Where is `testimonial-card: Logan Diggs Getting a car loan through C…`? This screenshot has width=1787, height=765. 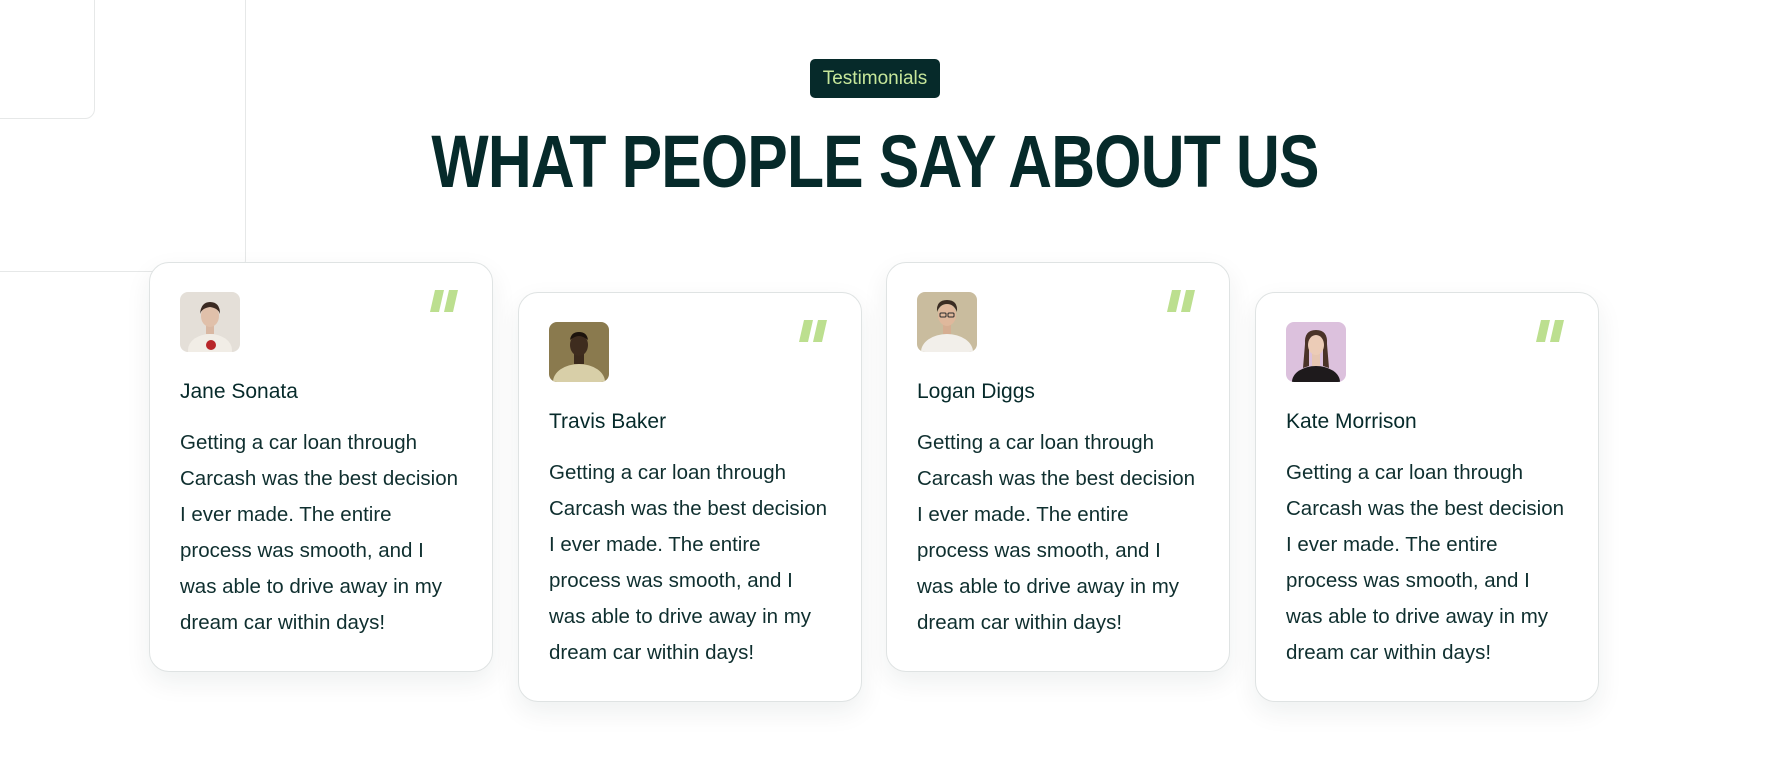
testimonial-card: Logan Diggs Getting a car loan through C… is located at coordinates (1058, 467).